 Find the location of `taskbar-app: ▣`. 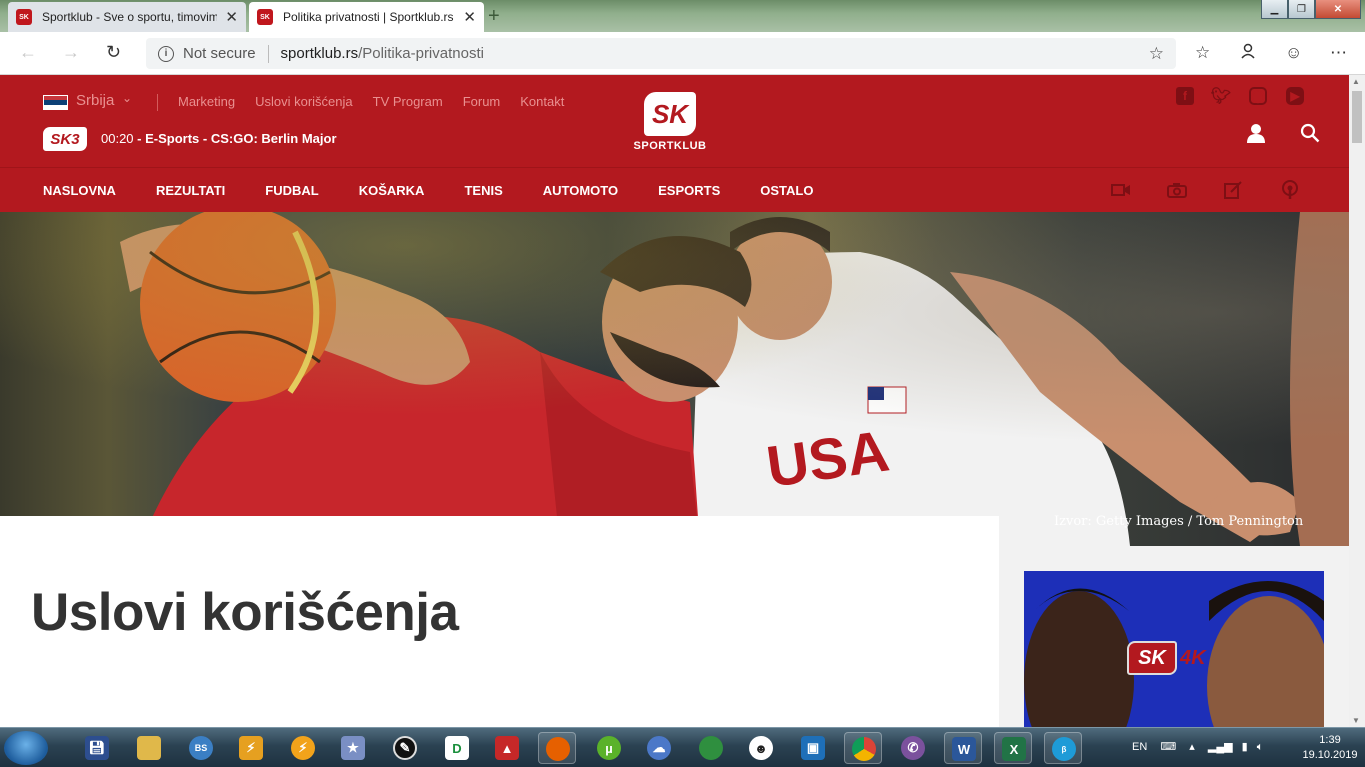

taskbar-app: ▣ is located at coordinates (813, 748).